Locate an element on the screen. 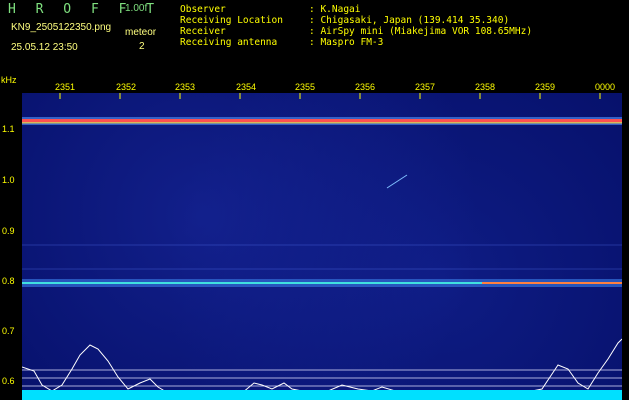 This screenshot has width=629, height=400. meta-key-location: Receiving Location is located at coordinates (231, 20).